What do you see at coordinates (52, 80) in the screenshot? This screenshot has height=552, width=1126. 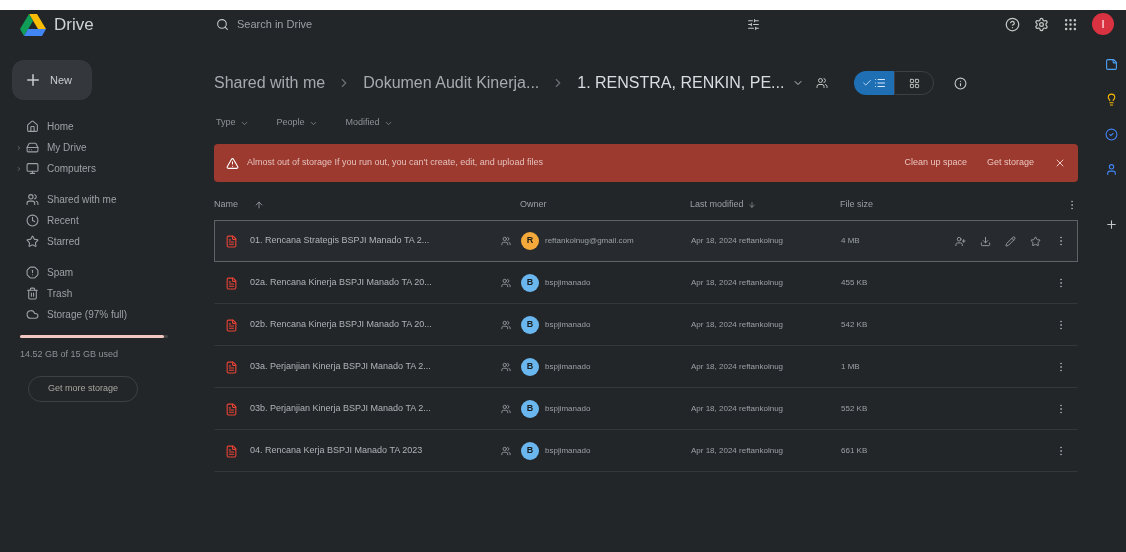 I see `new-button: New` at bounding box center [52, 80].